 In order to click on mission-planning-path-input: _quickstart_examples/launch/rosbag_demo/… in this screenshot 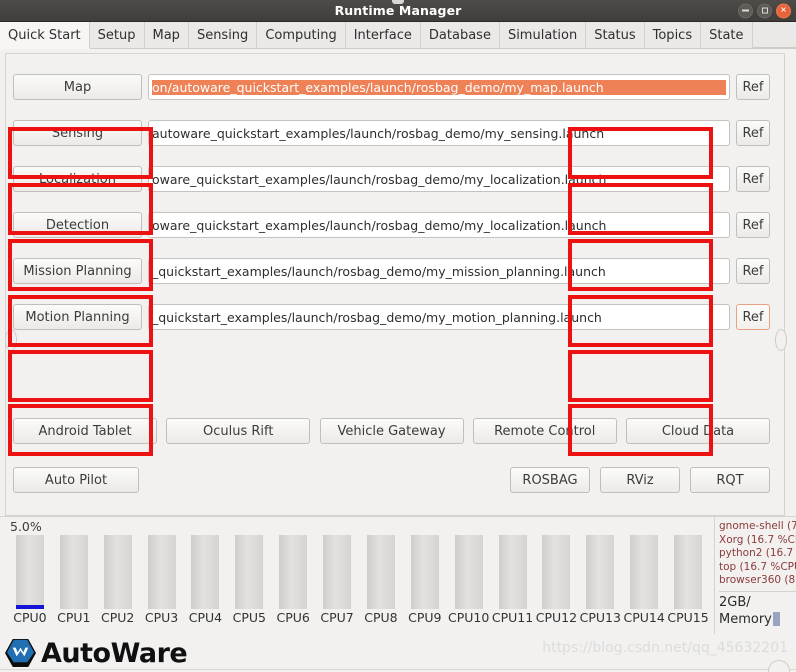, I will do `click(439, 271)`.